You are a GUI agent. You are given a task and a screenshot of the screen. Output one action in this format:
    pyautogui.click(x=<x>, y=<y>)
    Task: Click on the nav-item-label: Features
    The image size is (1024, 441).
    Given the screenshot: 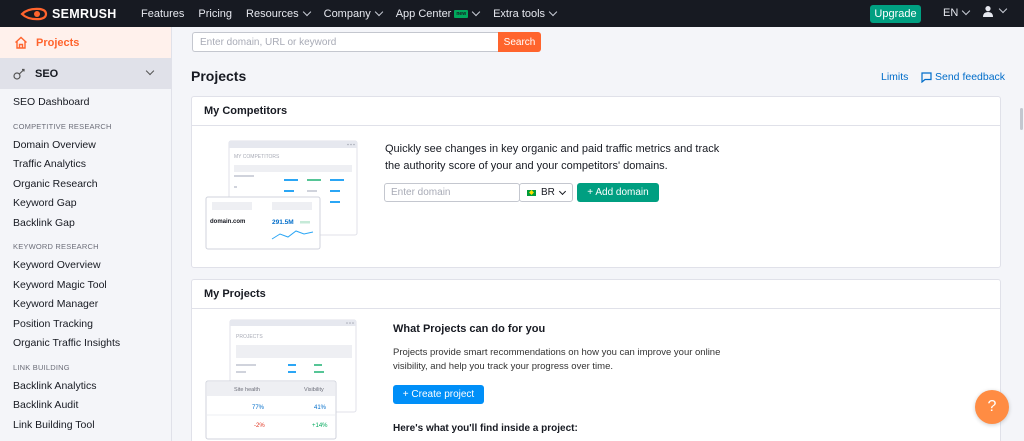 What is the action you would take?
    pyautogui.click(x=163, y=13)
    